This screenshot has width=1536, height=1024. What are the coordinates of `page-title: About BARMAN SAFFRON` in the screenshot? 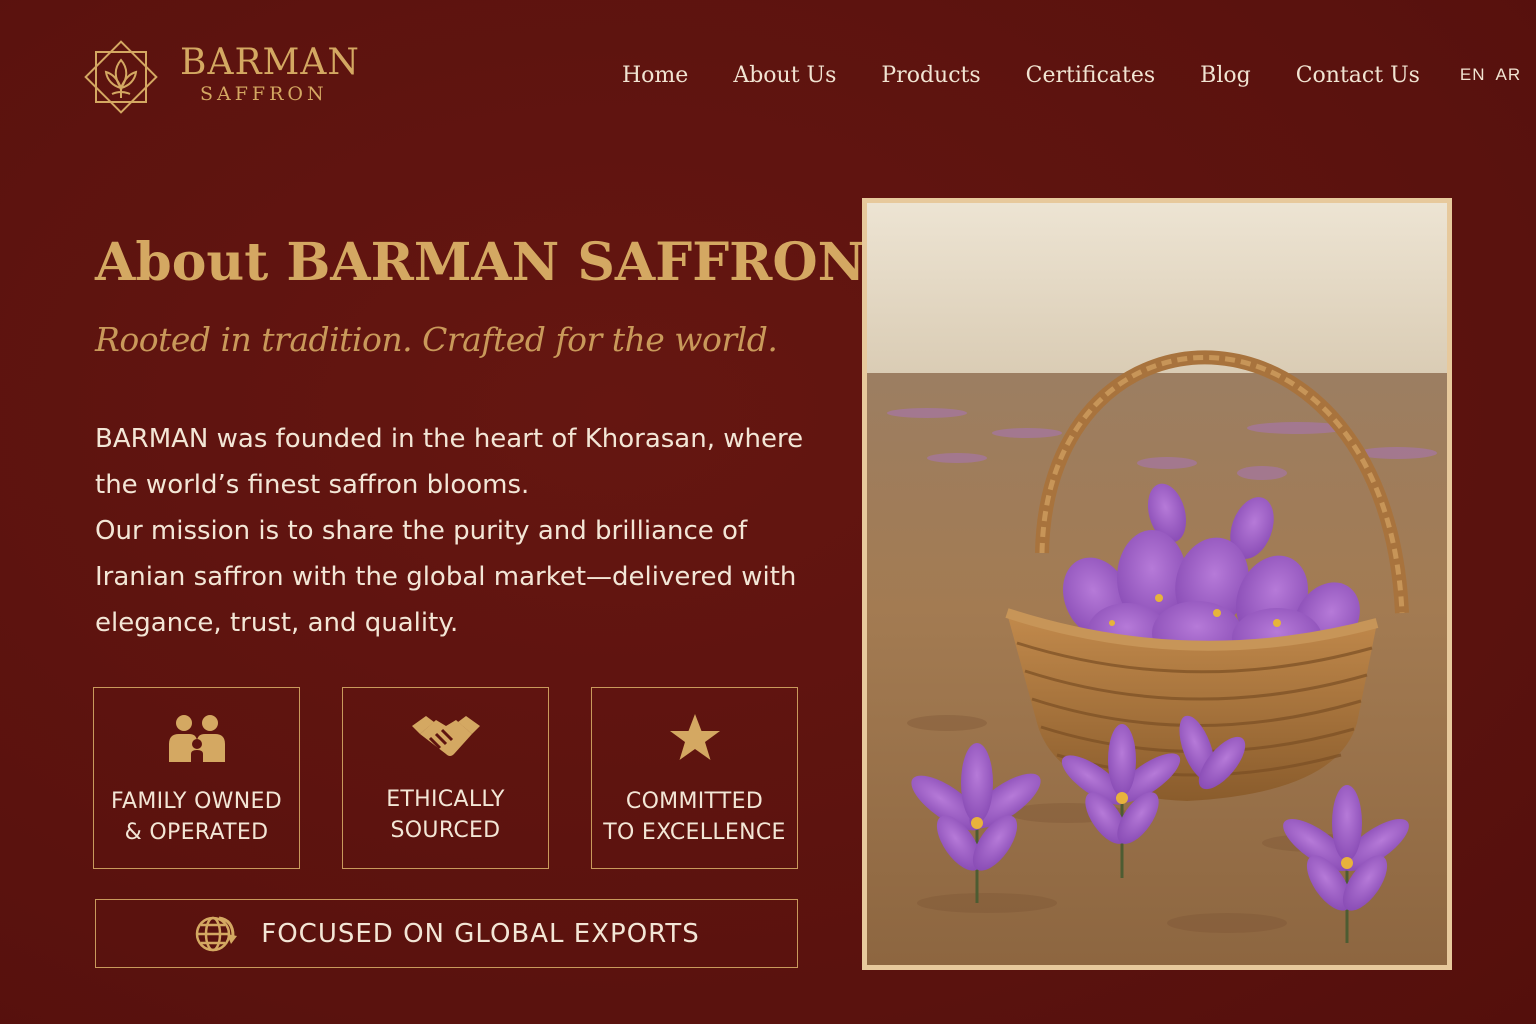 It's located at (480, 262).